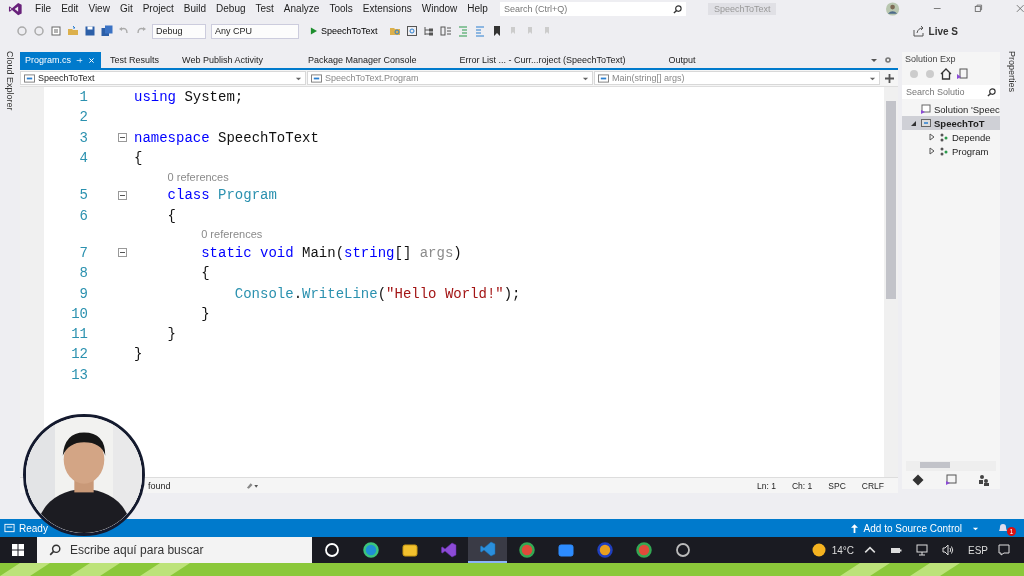 The image size is (1024, 576). Describe the element at coordinates (889, 78) in the screenshot. I see `split-icon` at that location.